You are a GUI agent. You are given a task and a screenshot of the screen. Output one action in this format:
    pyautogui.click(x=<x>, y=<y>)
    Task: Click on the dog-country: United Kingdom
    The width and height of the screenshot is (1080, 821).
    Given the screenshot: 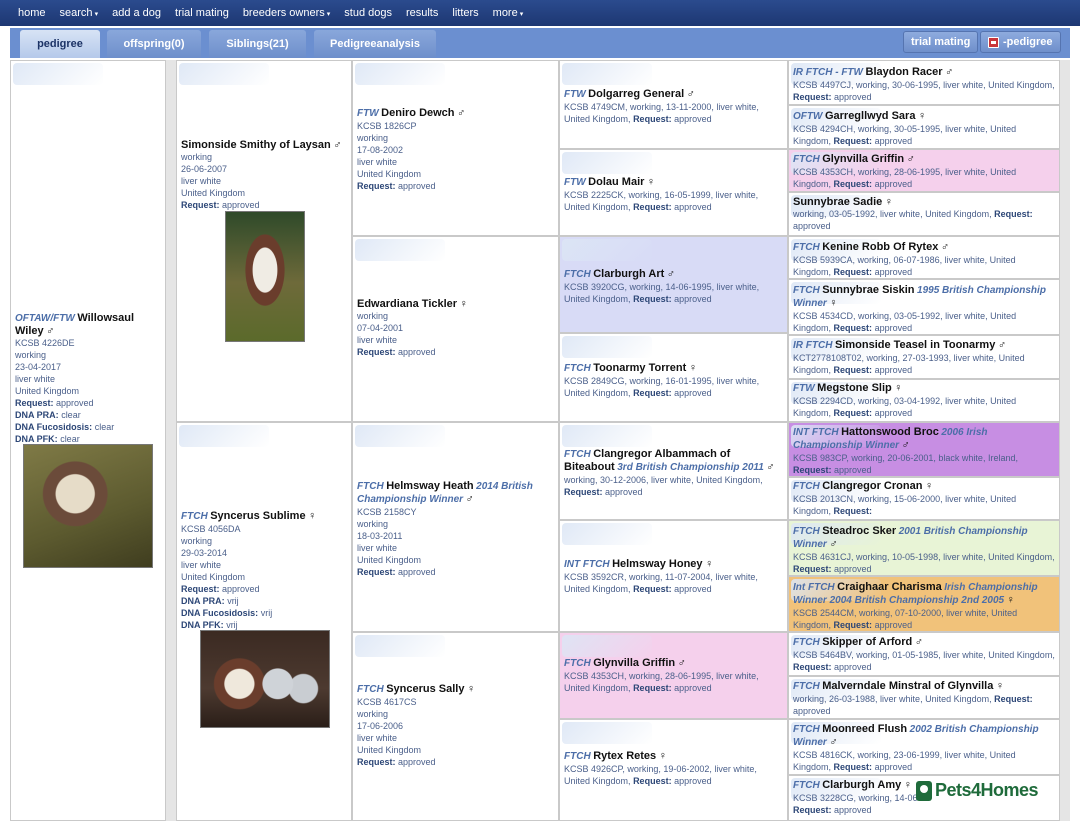 What is the action you would take?
    pyautogui.click(x=213, y=577)
    